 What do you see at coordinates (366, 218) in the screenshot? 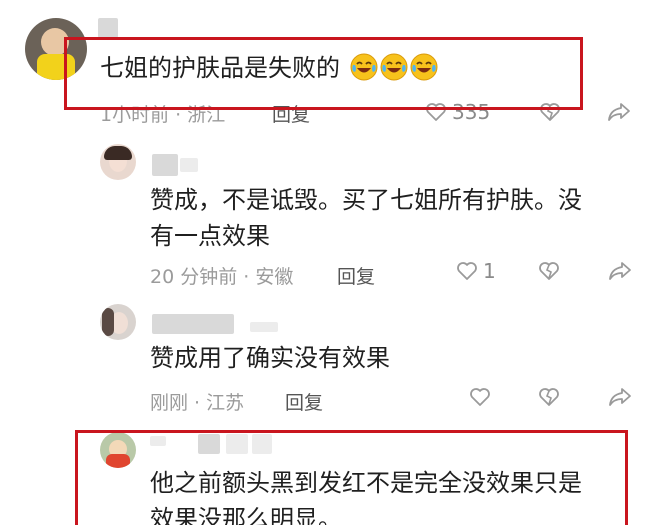
I see `comment-text: 赞成，不是诋毁。买了七姐所有护肤。没 有一点效果` at bounding box center [366, 218].